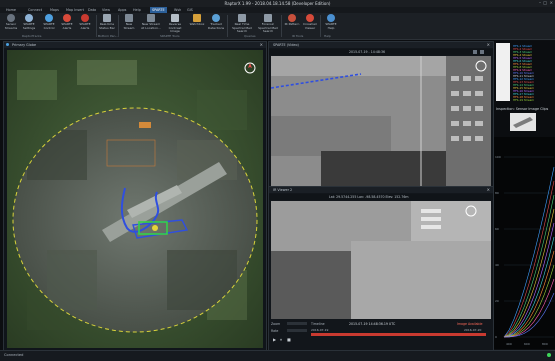  What do you see at coordinates (498, 157) in the screenshot?
I see `y-tick: 100` at bounding box center [498, 157].